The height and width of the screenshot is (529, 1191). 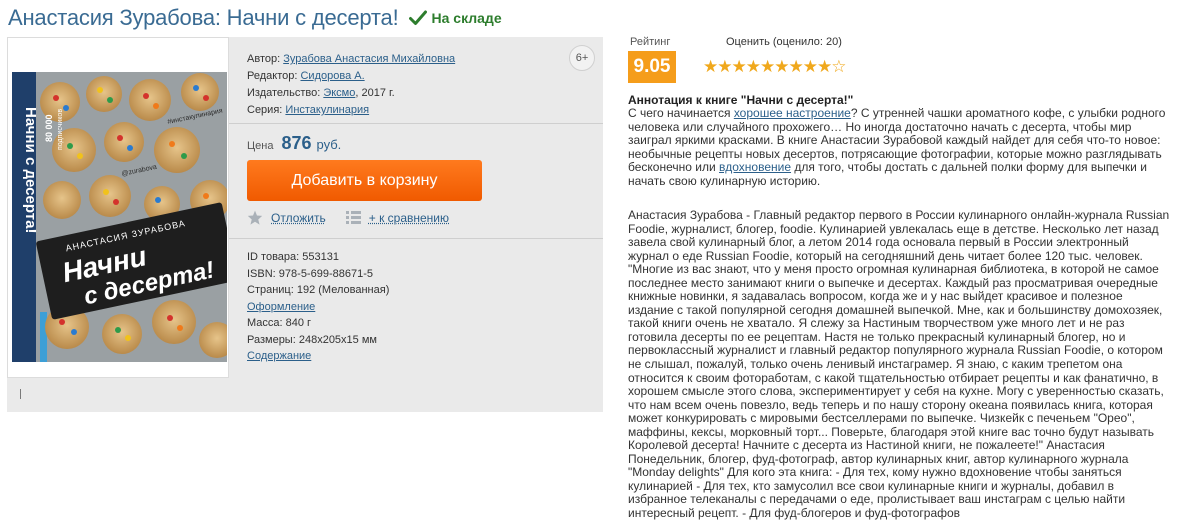 I want to click on detail-id-row: ID товара: 553131, so click(x=318, y=257).